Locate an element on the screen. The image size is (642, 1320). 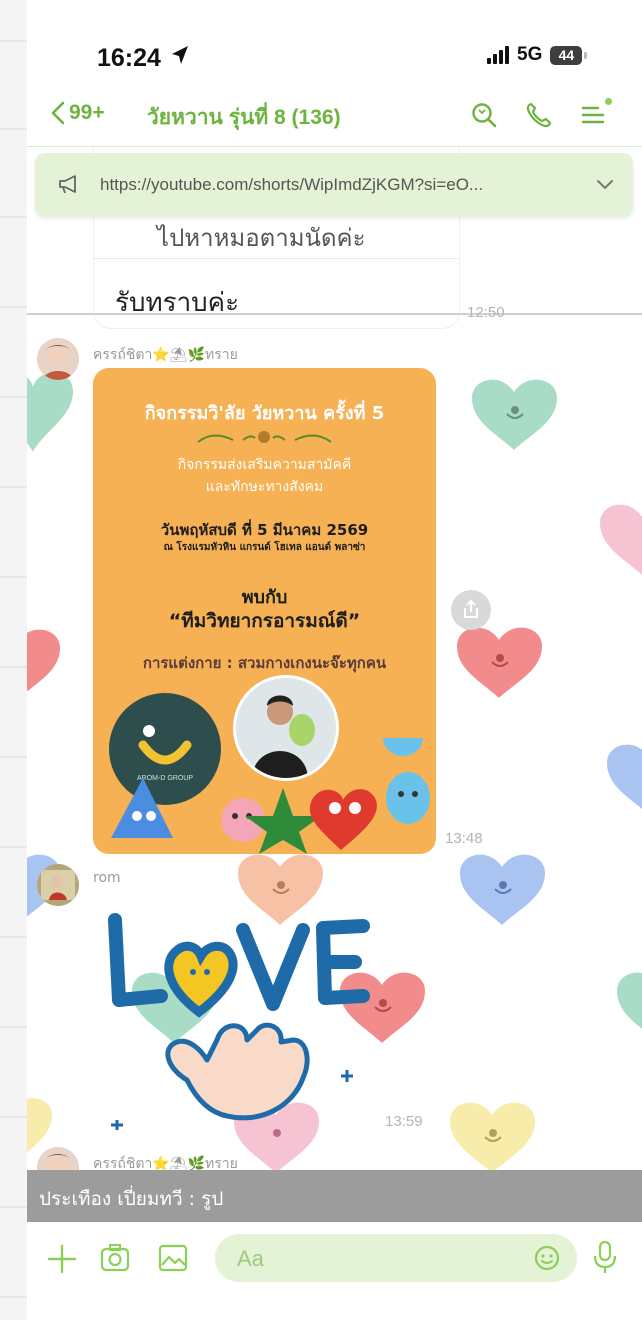
sticker-message is located at coordinates (247, 1027).